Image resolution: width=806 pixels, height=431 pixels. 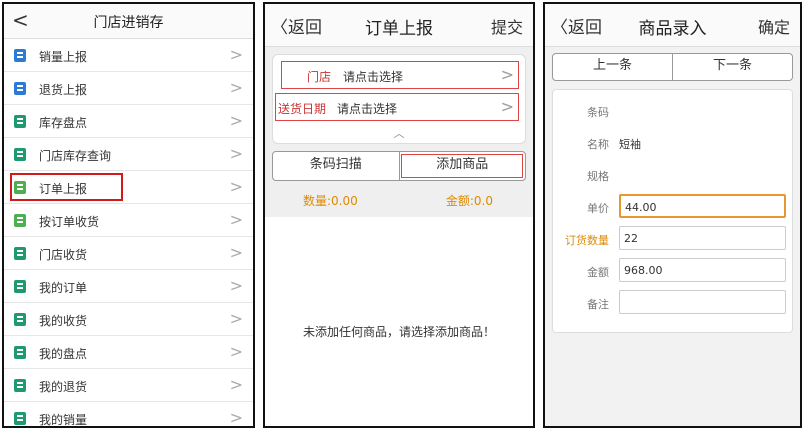 What do you see at coordinates (672, 175) in the screenshot?
I see `spec-row: 规格` at bounding box center [672, 175].